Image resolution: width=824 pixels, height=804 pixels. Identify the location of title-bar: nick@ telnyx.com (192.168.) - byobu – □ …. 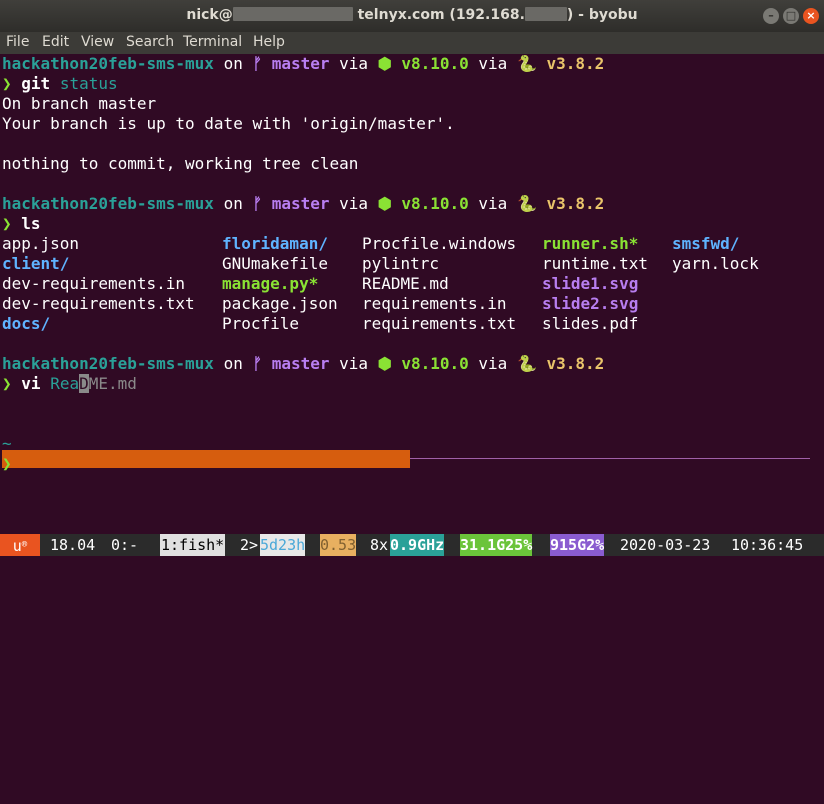
(412, 16).